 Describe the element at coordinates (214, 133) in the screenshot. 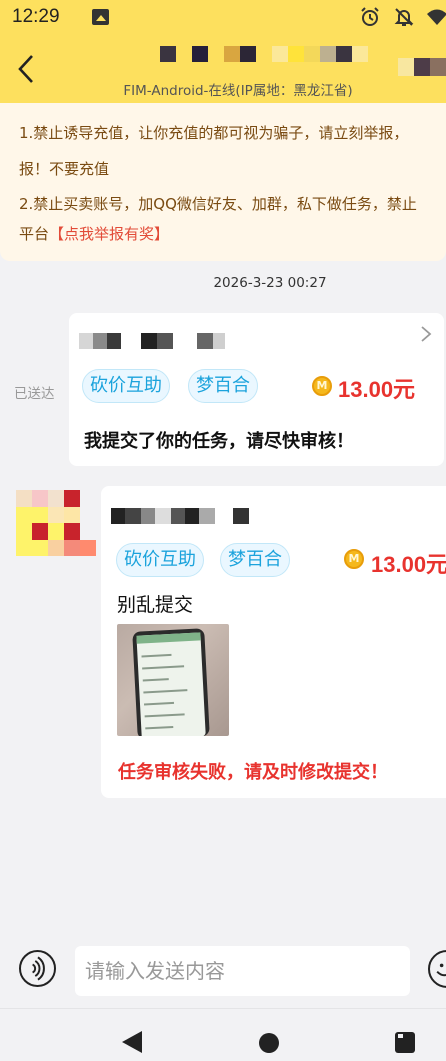

I see `notice-line-1: 1.禁止诱导充值，让你充值的都可视为骗子，请立刻举报，` at that location.